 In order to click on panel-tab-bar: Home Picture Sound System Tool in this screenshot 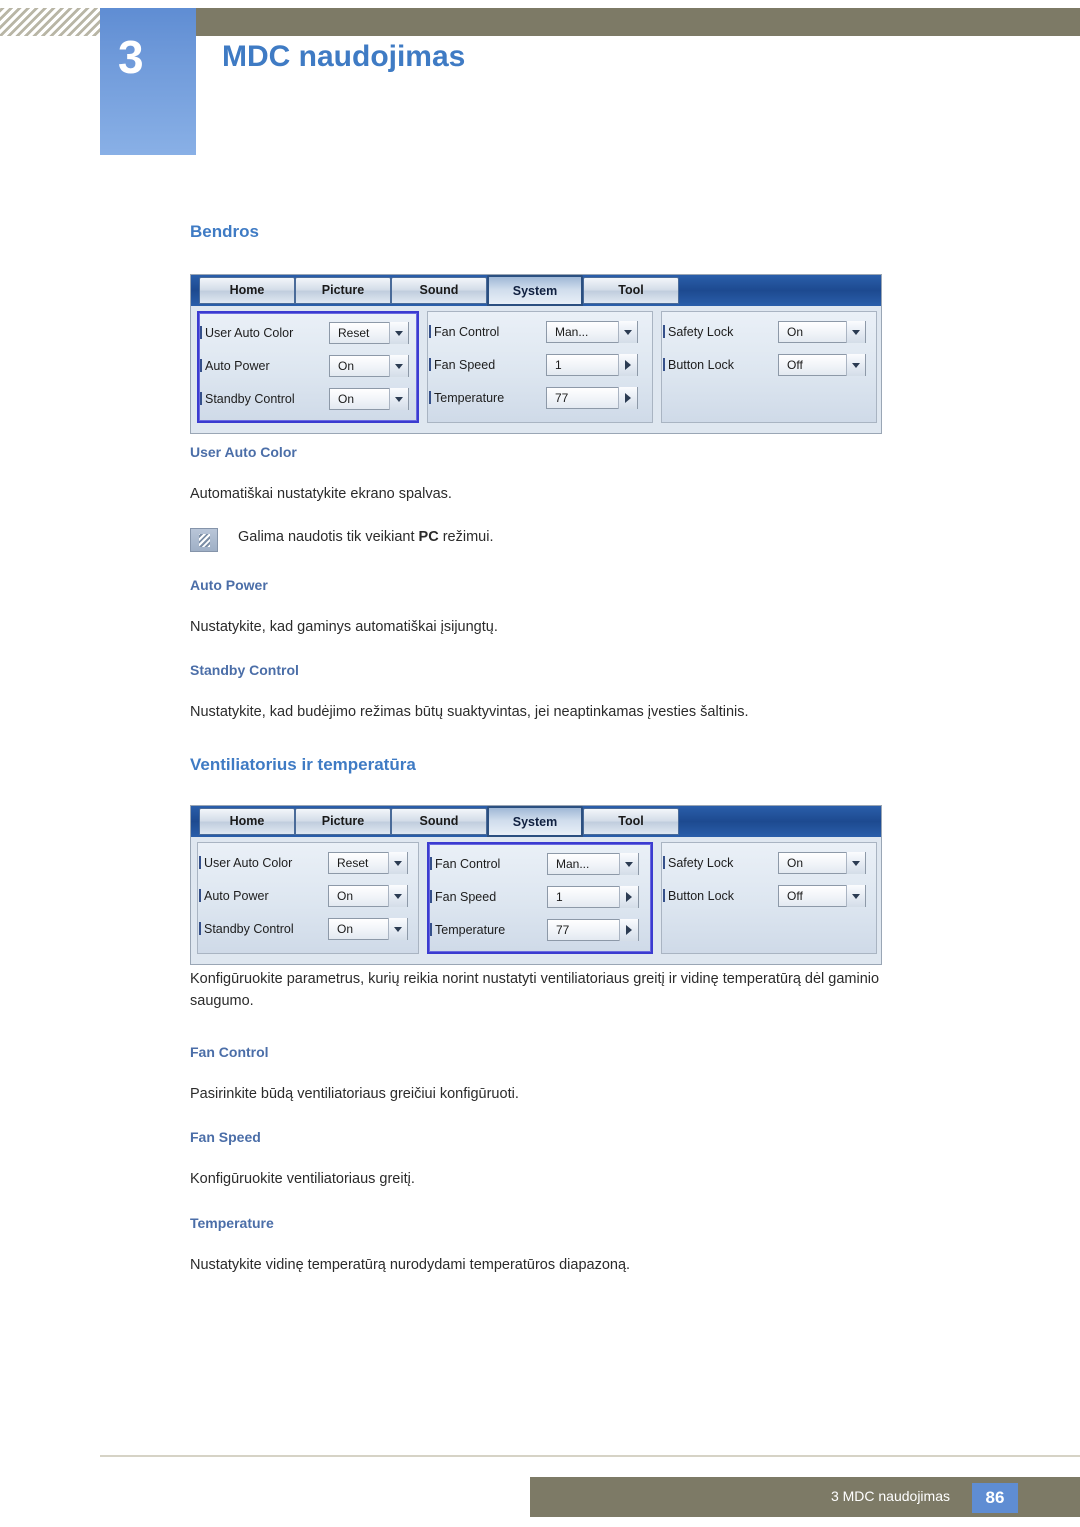, I will do `click(536, 821)`.